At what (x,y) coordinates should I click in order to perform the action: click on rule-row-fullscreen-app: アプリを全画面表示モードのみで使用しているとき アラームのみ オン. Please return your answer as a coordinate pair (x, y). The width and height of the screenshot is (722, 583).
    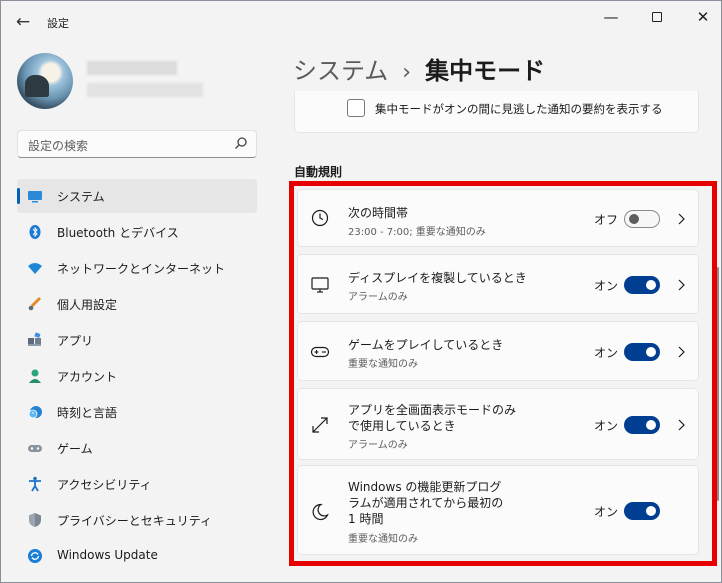
    Looking at the image, I should click on (498, 424).